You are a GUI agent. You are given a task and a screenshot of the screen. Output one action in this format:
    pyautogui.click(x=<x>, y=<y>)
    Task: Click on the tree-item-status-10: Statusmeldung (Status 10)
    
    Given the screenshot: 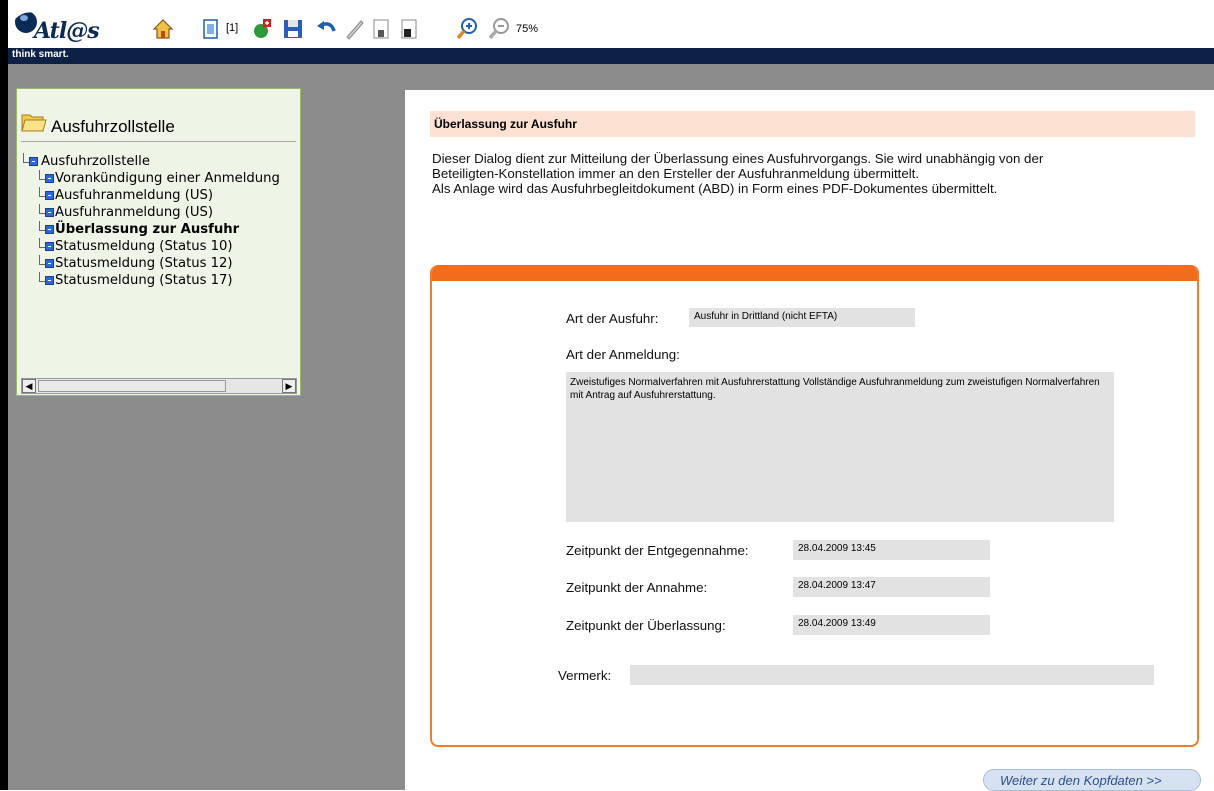 What is the action you would take?
    pyautogui.click(x=150, y=246)
    